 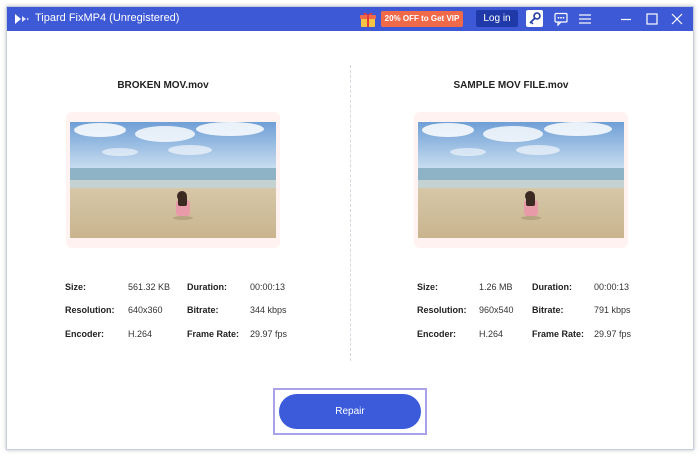 What do you see at coordinates (145, 310) in the screenshot?
I see `broken-resolution-value: 640x360` at bounding box center [145, 310].